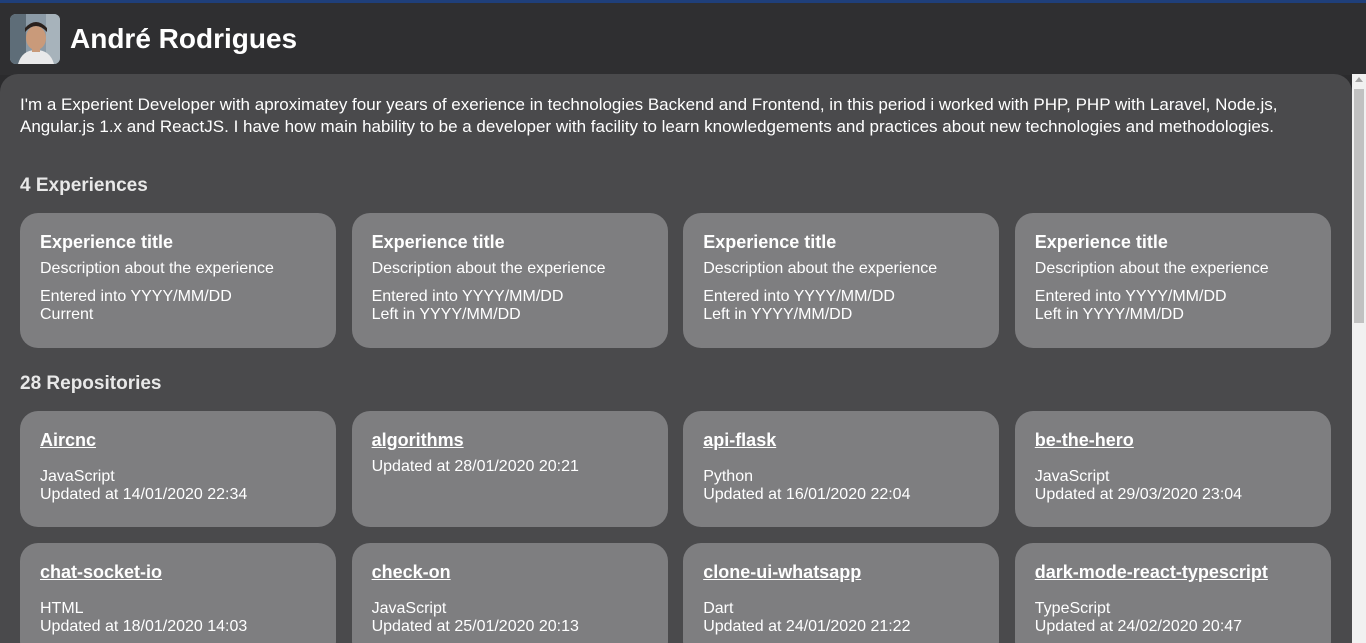  What do you see at coordinates (411, 572) in the screenshot?
I see `repository-link: check-on` at bounding box center [411, 572].